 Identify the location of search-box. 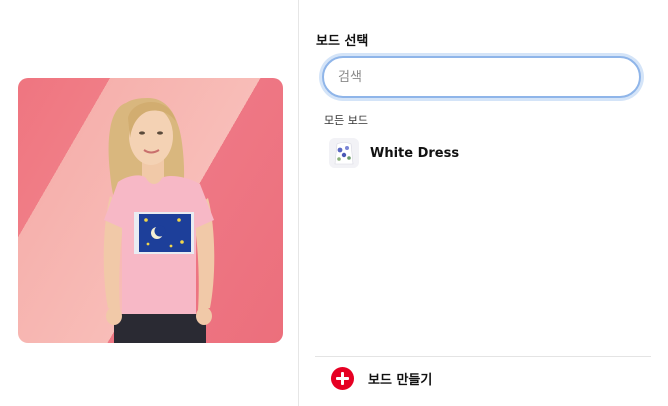
(481, 77).